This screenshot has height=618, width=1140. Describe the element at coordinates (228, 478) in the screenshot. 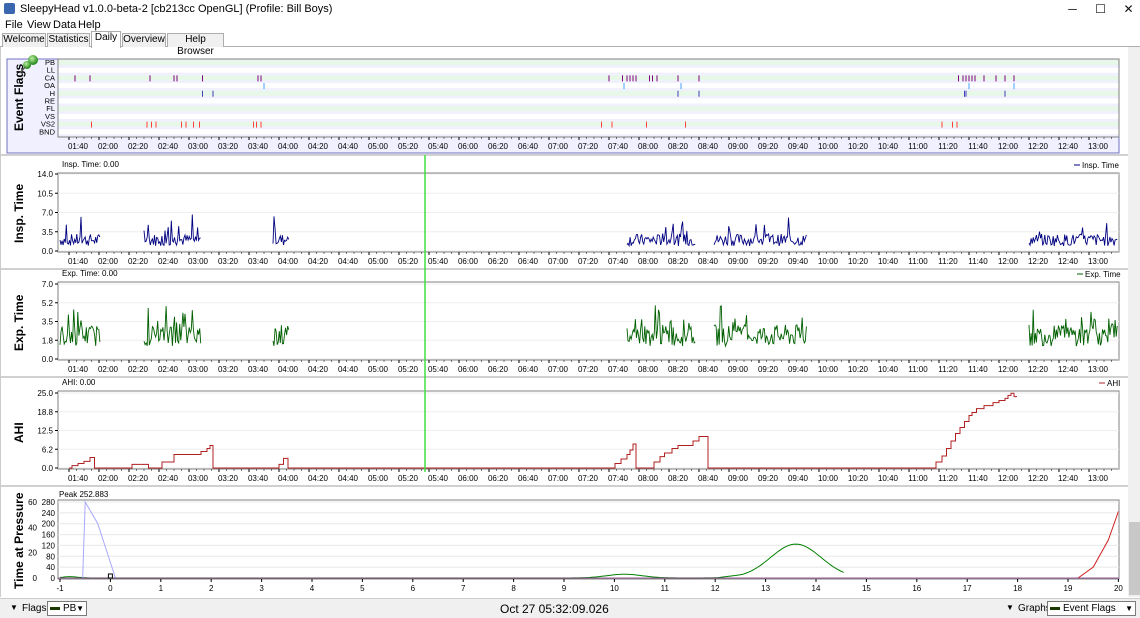

I see `x-tick-label: 03:20` at that location.